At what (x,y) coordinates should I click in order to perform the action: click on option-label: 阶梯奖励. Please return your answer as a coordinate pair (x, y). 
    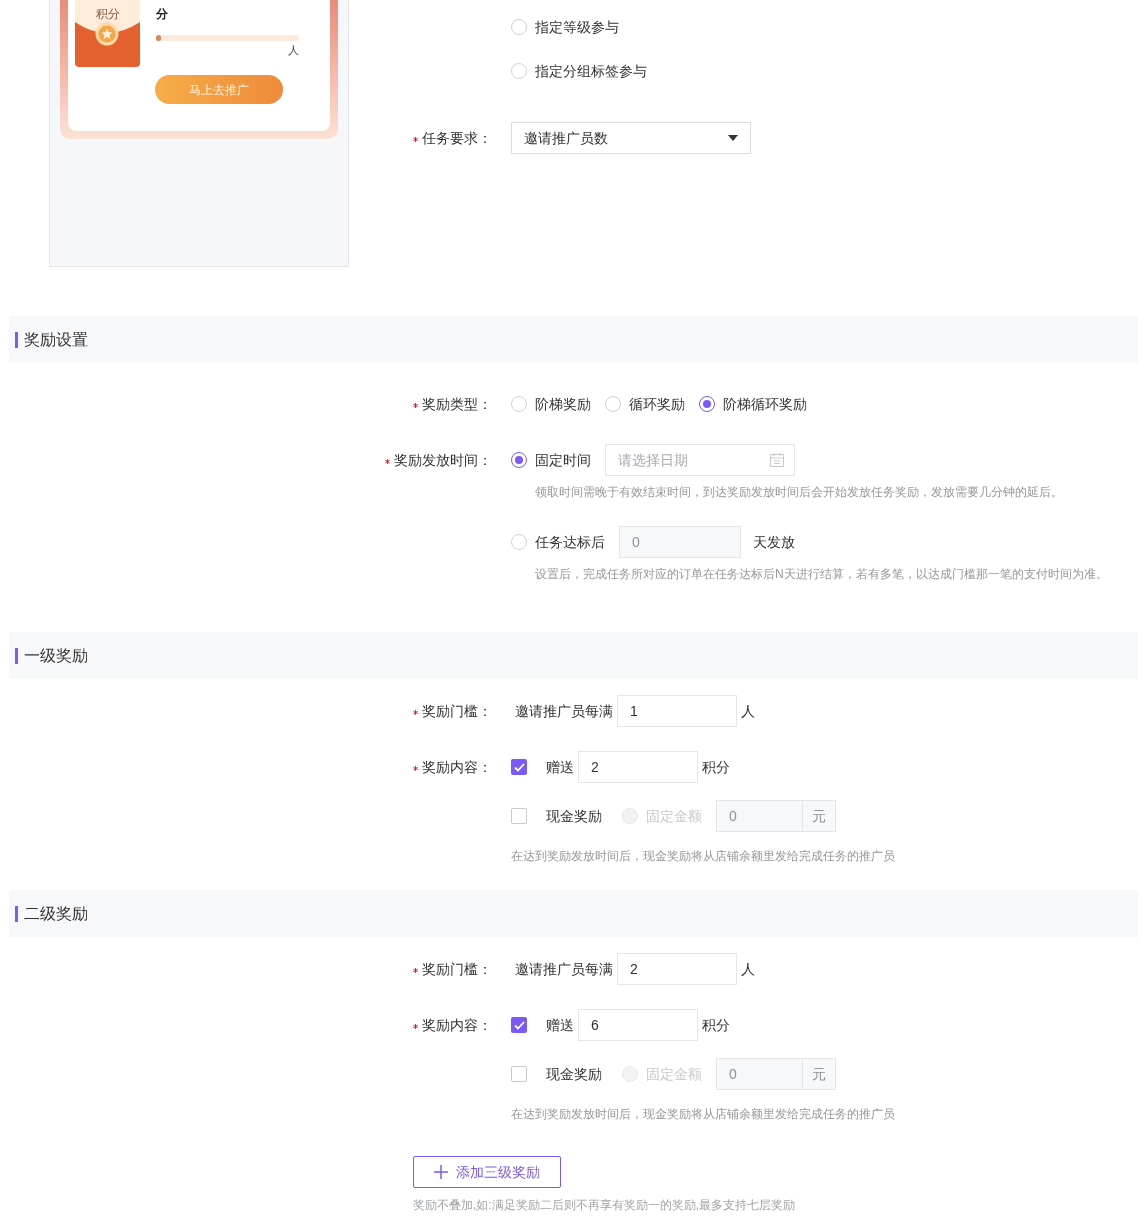
    Looking at the image, I should click on (563, 404).